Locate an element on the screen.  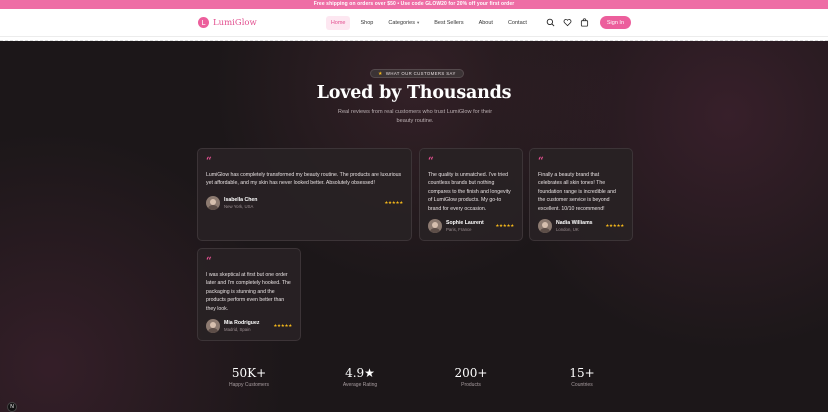
section-badge: ★ WHAT OUR CUSTOMERS SAY is located at coordinates (417, 73).